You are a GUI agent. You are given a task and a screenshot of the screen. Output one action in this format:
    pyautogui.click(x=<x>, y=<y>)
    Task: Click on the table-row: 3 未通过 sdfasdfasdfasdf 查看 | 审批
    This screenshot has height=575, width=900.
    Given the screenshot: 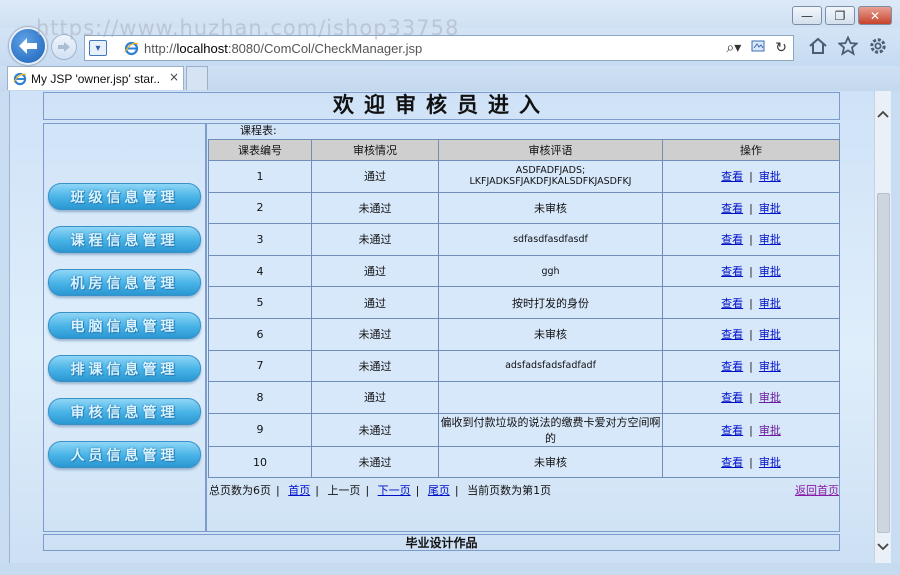 What is the action you would take?
    pyautogui.click(x=524, y=239)
    